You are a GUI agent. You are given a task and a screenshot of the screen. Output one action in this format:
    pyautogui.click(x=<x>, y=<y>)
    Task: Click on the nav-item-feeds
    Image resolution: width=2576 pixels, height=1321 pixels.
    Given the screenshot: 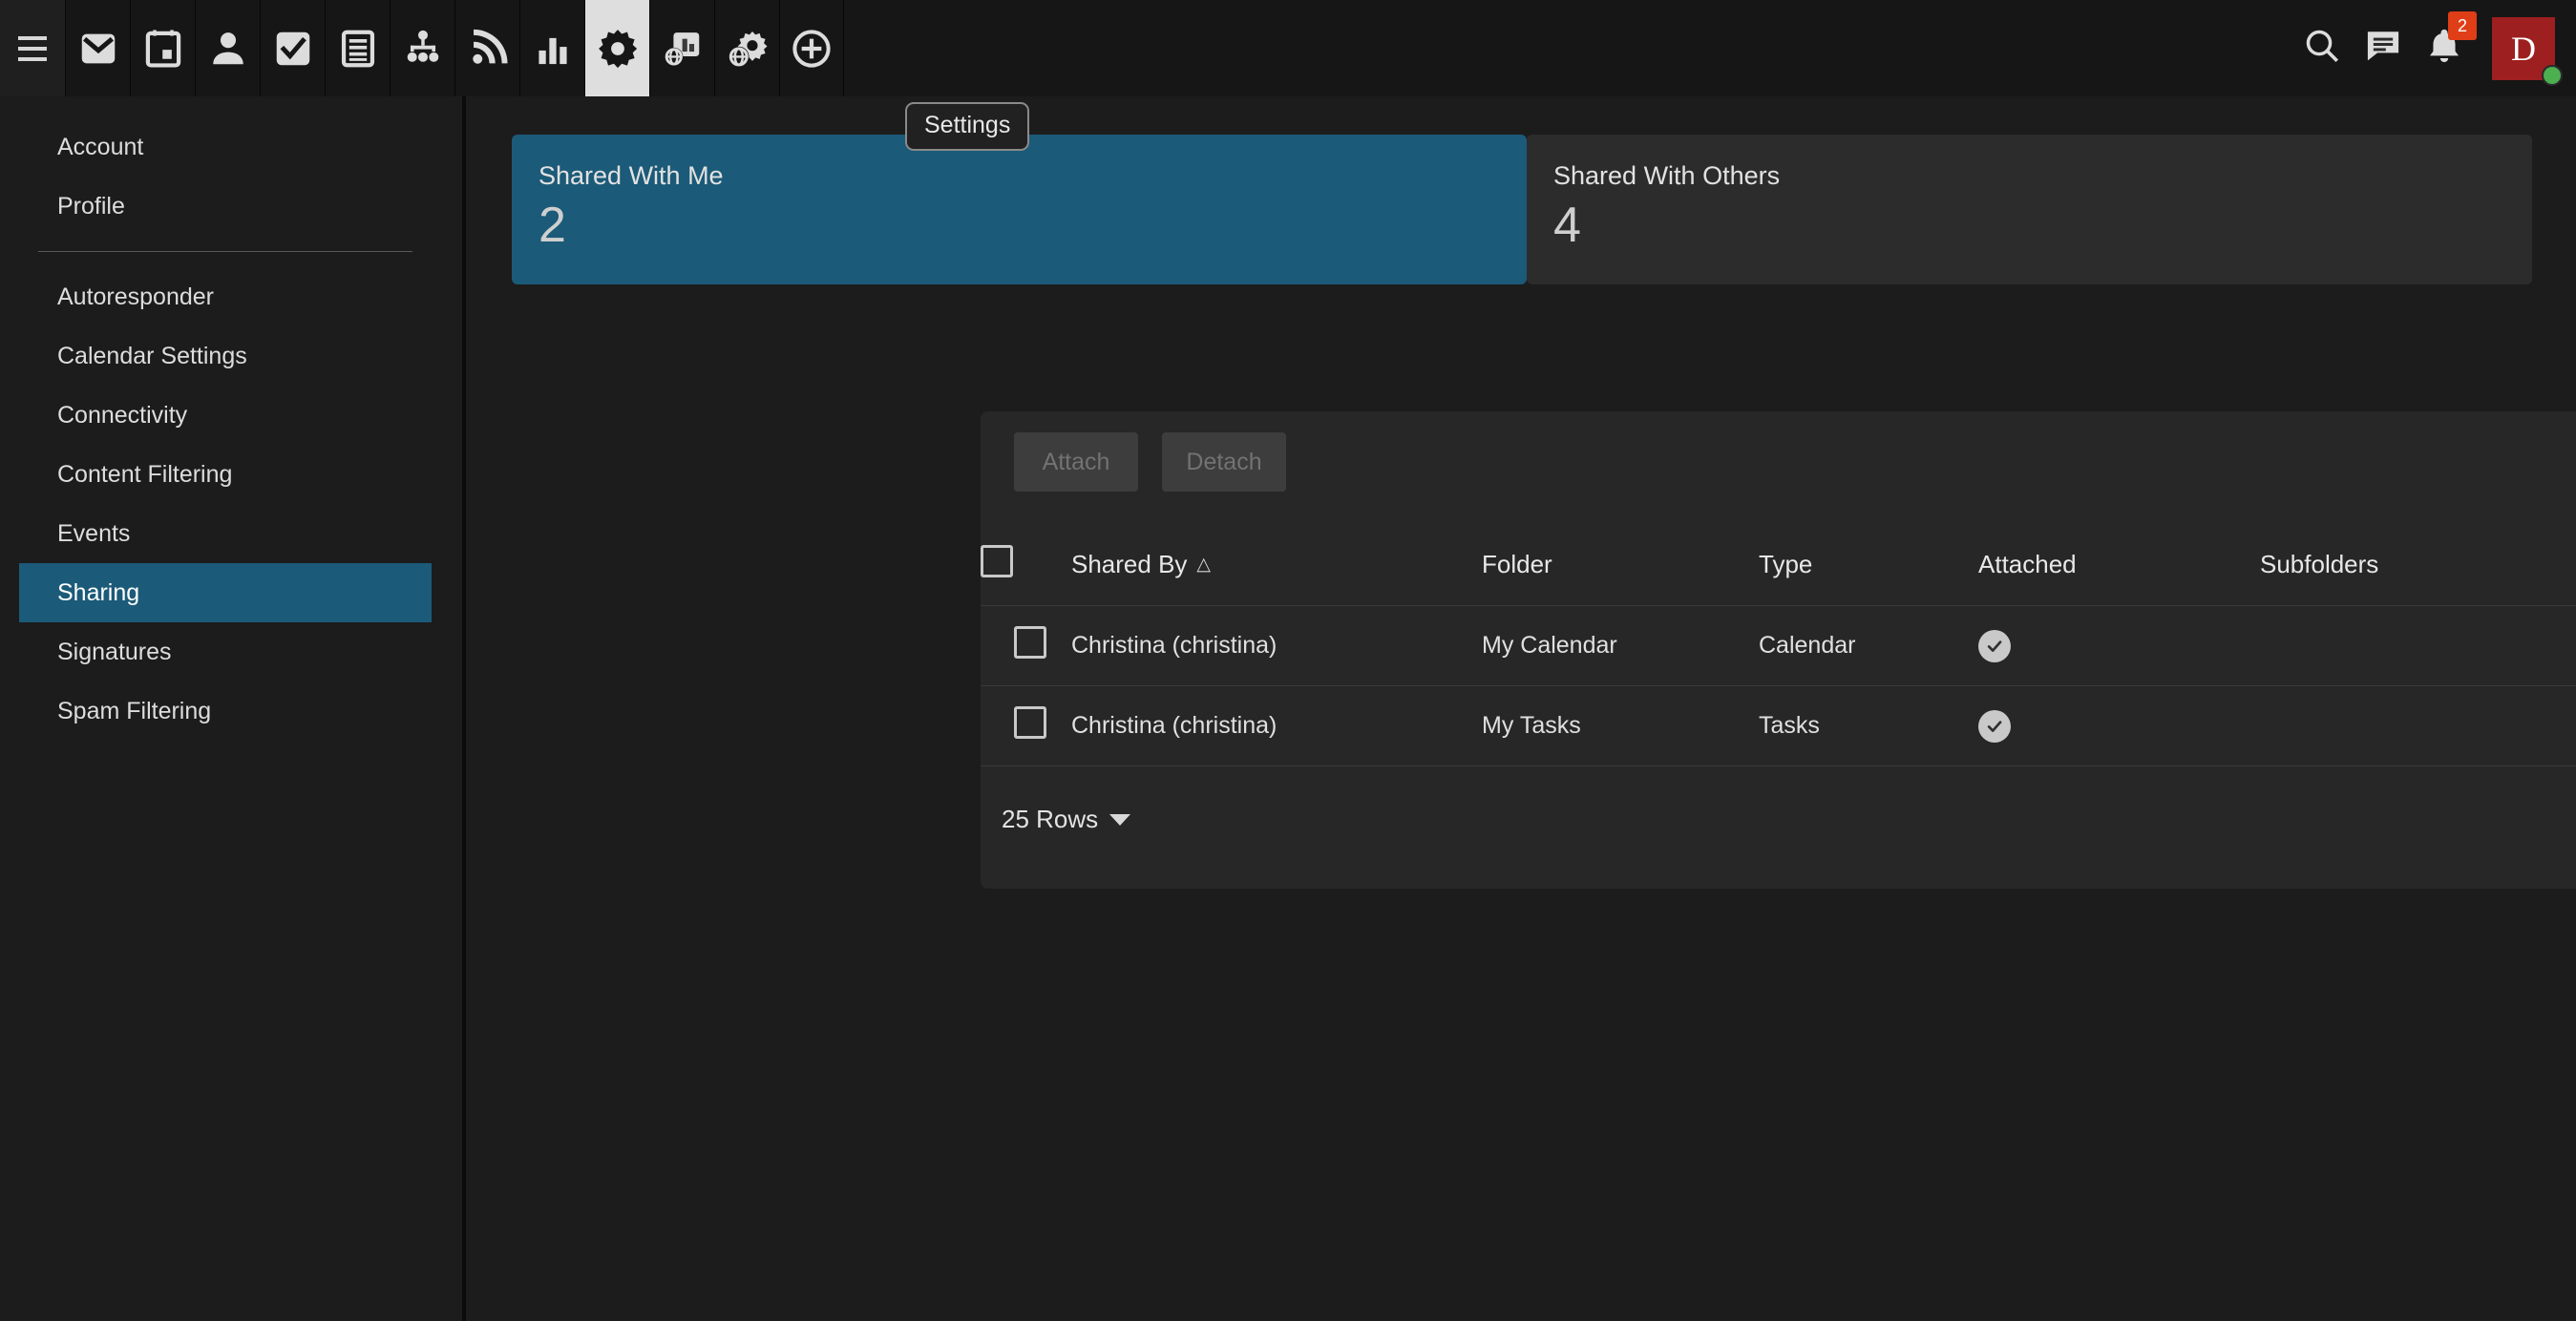 What is the action you would take?
    pyautogui.click(x=486, y=48)
    